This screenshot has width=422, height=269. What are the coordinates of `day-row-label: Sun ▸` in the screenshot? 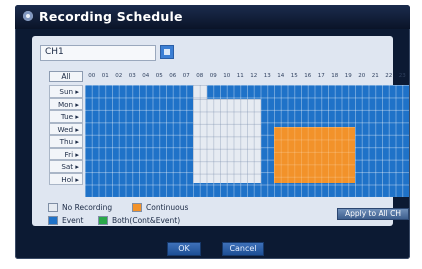 It's located at (66, 91).